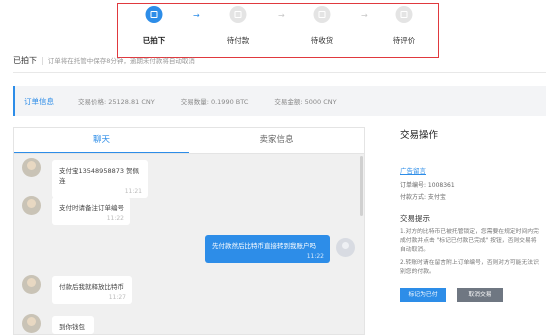 This screenshot has width=557, height=335. I want to click on tab-chat: 聊天, so click(101, 140).